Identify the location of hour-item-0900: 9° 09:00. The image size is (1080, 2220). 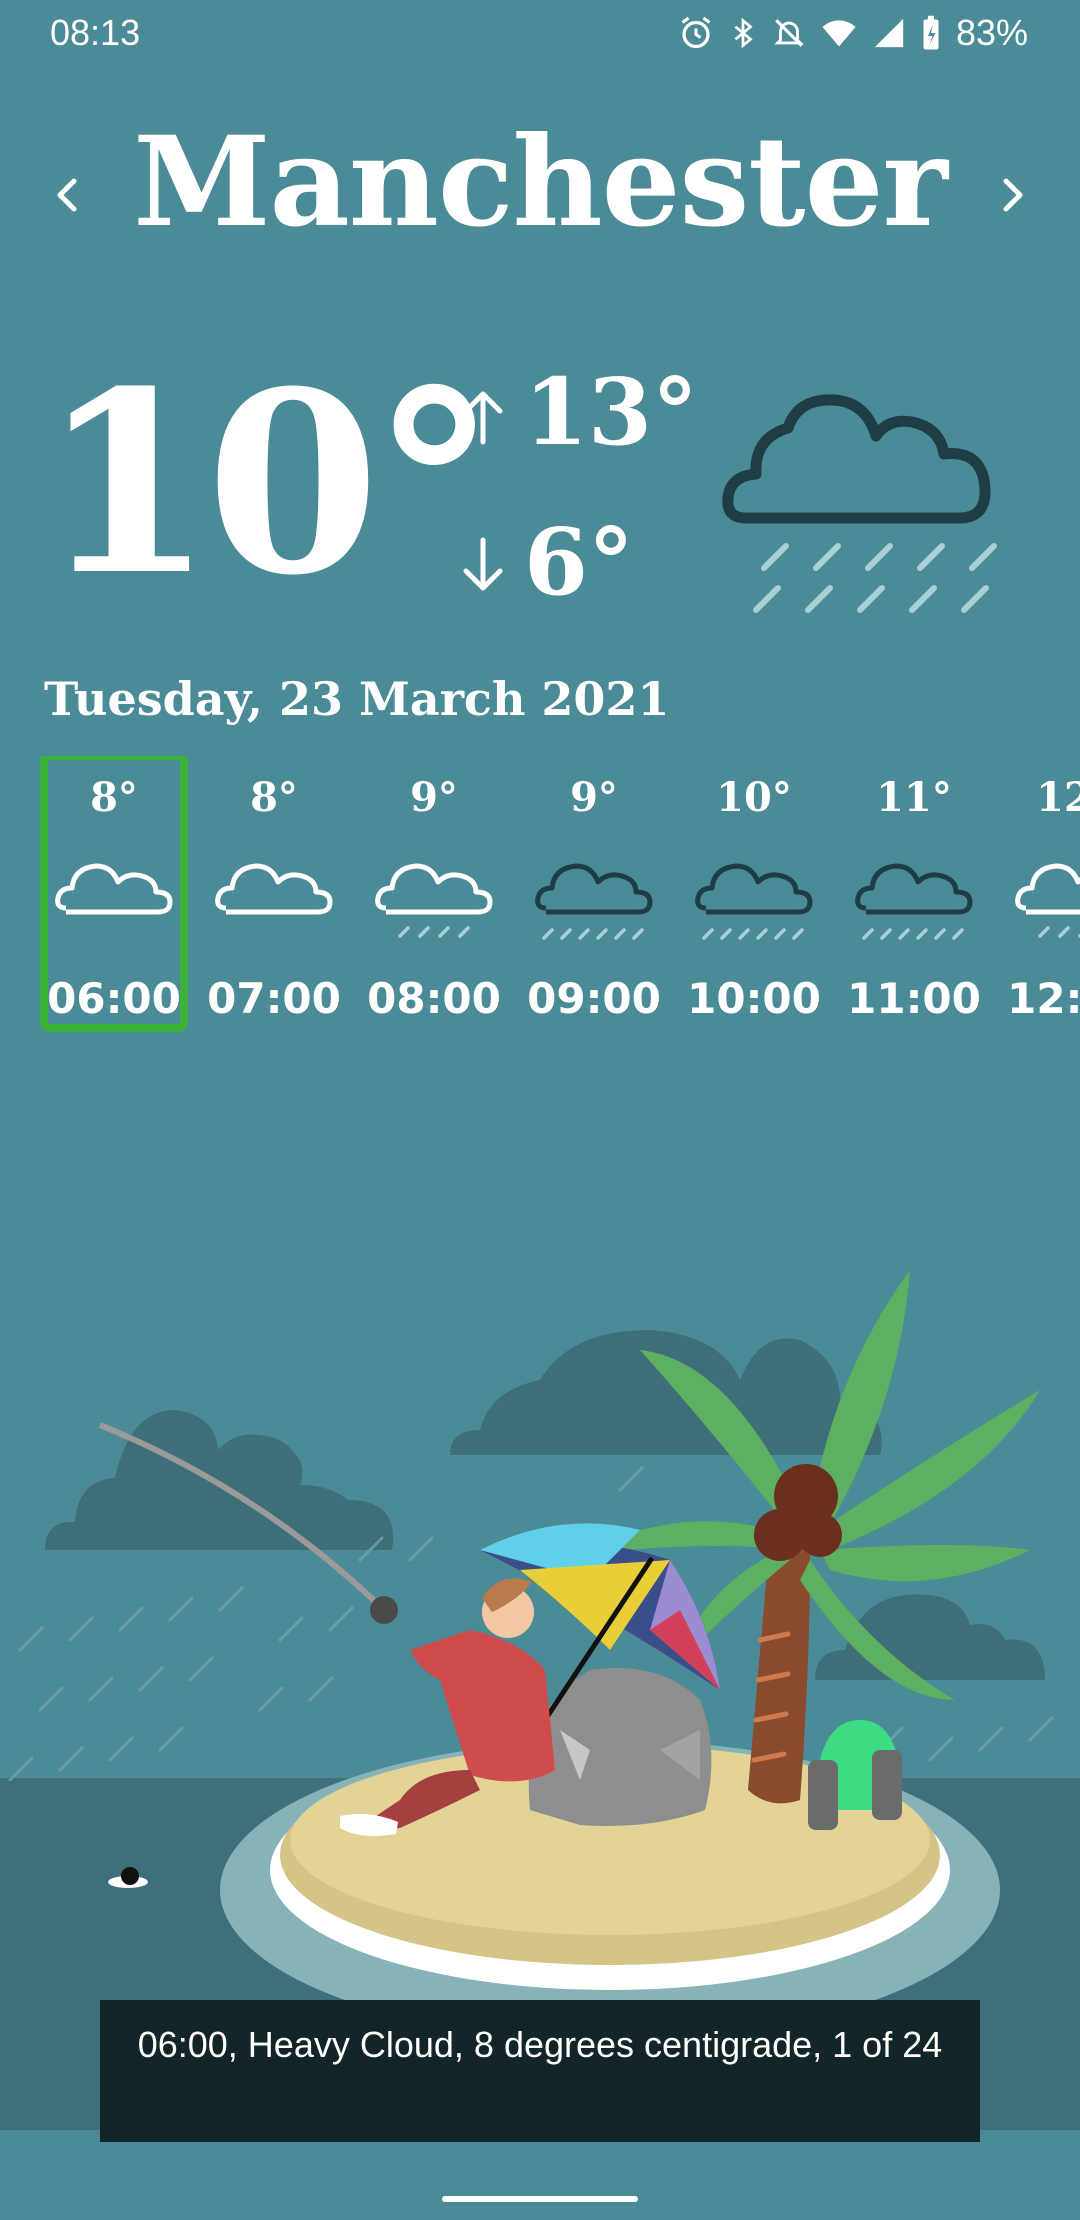
(594, 892).